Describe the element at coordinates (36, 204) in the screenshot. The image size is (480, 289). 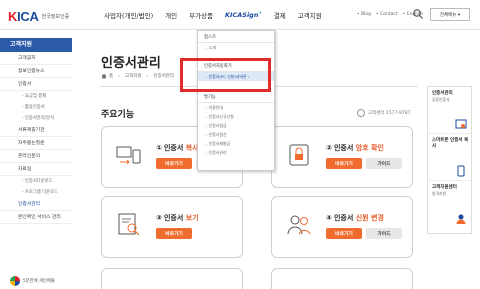
I see `sidebar-item-cert-management: 인증서관리` at that location.